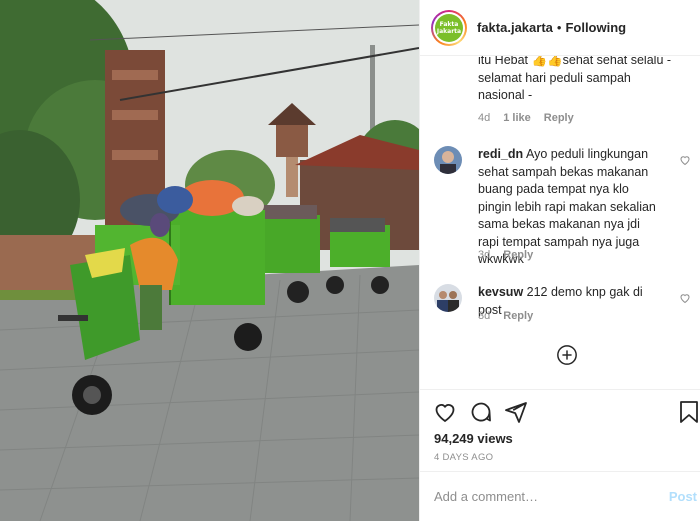 This screenshot has width=700, height=521. I want to click on post-button: Post, so click(683, 496).